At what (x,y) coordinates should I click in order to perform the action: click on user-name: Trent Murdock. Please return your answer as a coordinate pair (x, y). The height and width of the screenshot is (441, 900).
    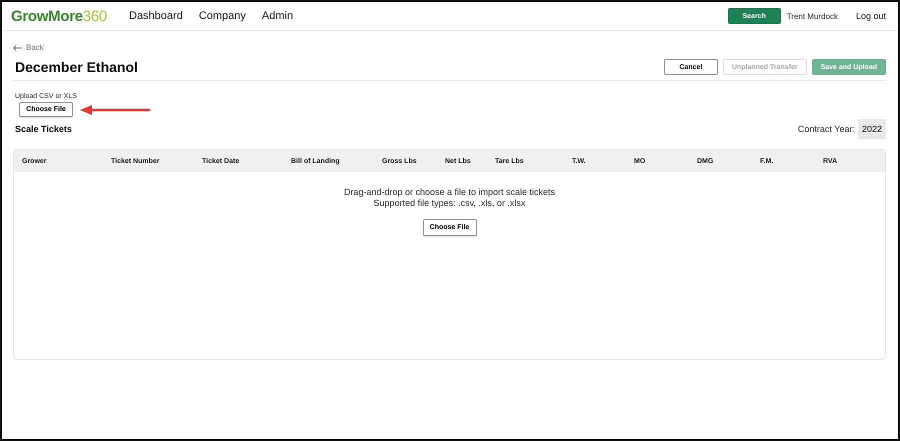
    Looking at the image, I should click on (812, 16).